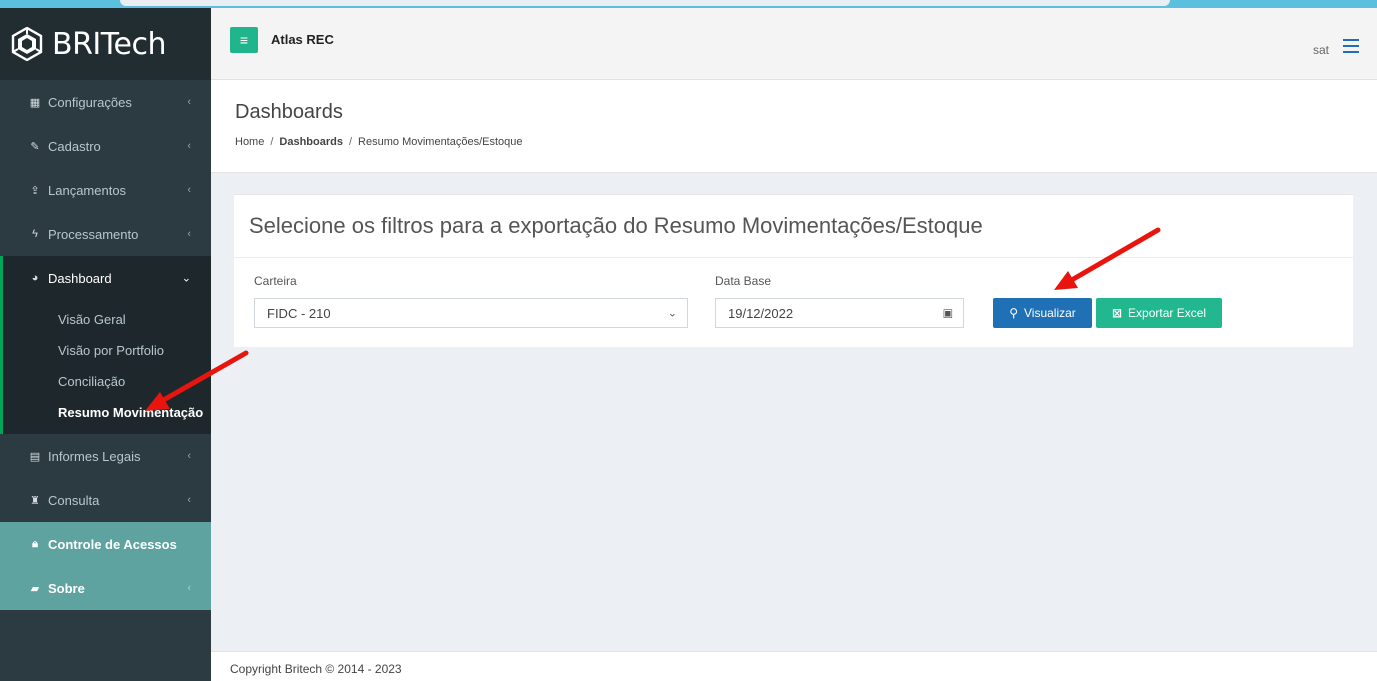 Image resolution: width=1377 pixels, height=681 pixels. Describe the element at coordinates (93, 234) in the screenshot. I see `sidebar-item-label: Processamento` at that location.